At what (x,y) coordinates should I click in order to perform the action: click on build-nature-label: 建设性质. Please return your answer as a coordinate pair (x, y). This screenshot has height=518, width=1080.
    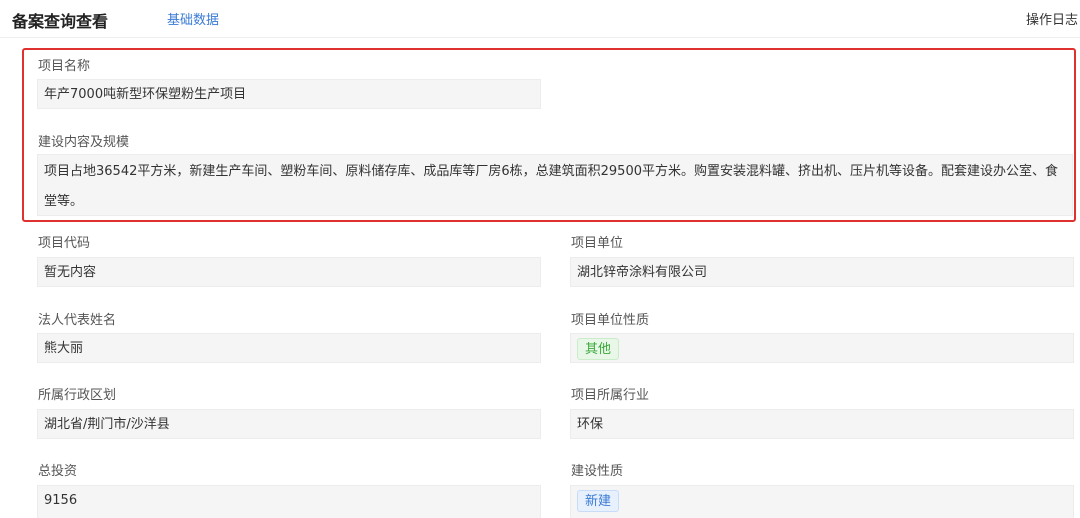
    Looking at the image, I should click on (597, 471).